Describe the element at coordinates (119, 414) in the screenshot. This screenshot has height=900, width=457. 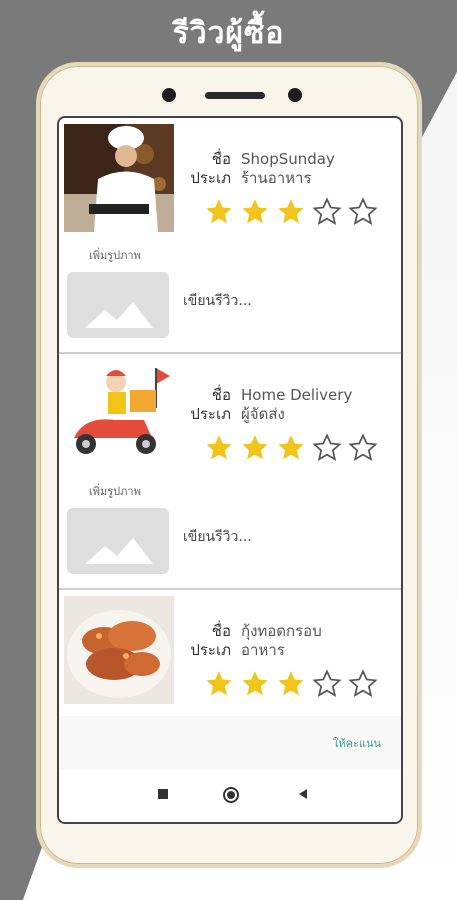
I see `delivery-scooter-icon` at that location.